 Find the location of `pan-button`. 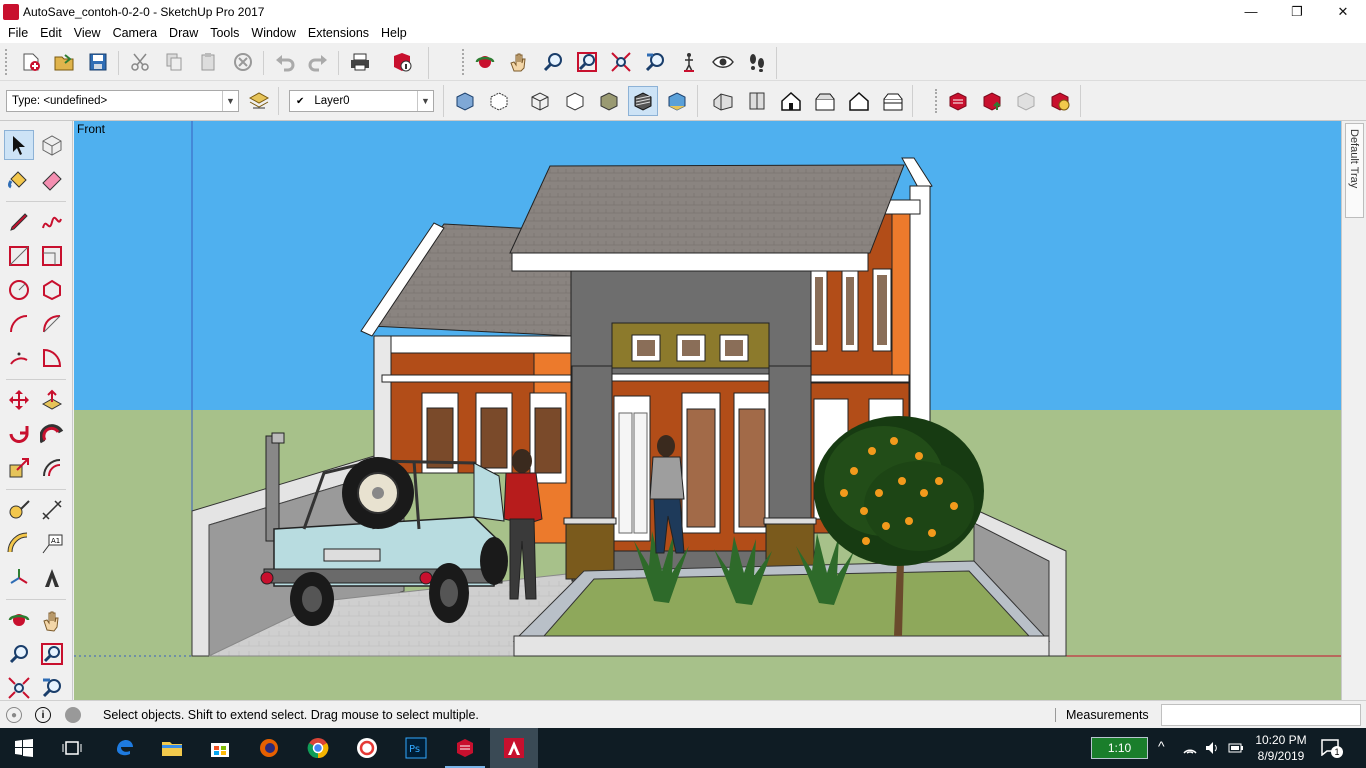

pan-button is located at coordinates (519, 62).